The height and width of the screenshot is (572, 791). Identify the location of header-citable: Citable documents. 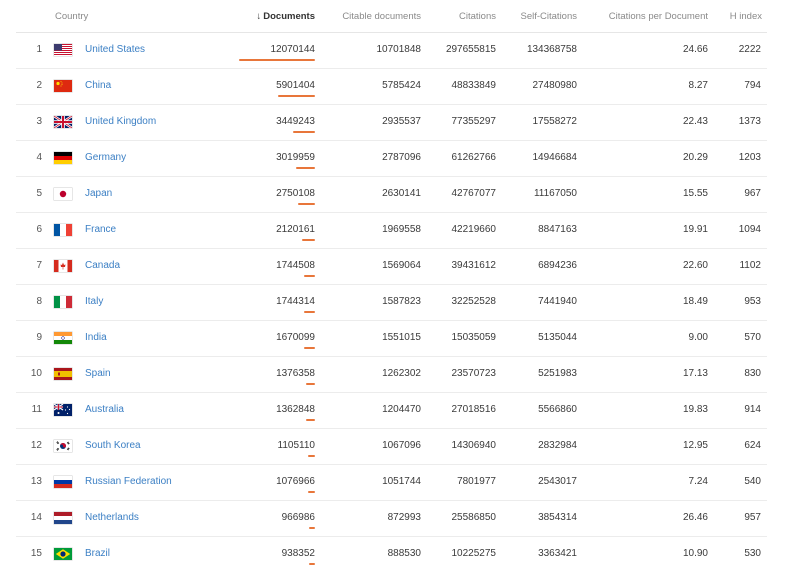
(381, 16).